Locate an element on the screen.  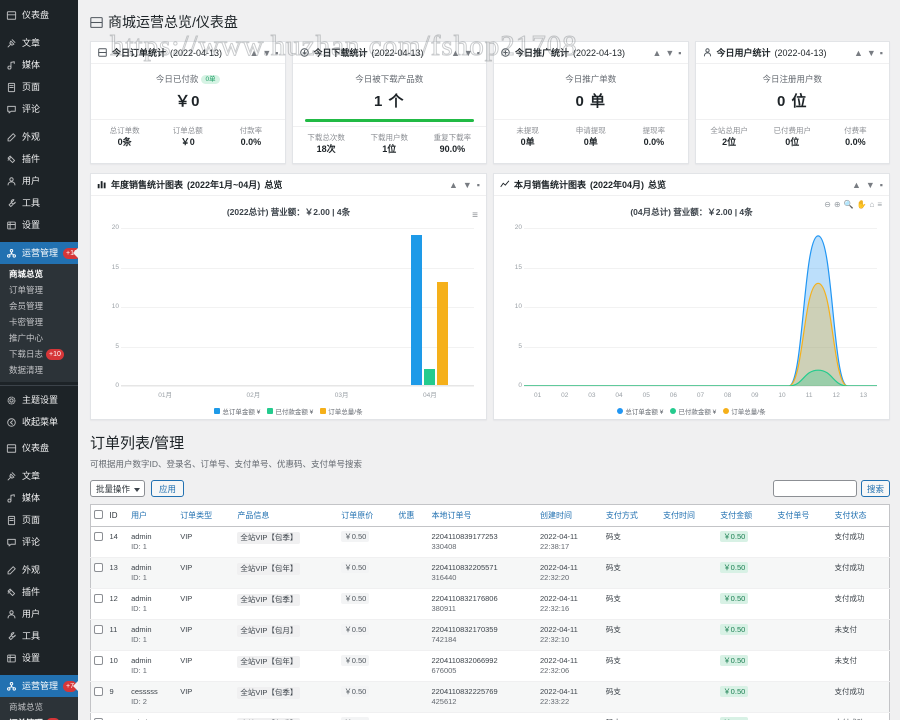
top-sidebar-item-9: 设置 is located at coordinates (39, 225).